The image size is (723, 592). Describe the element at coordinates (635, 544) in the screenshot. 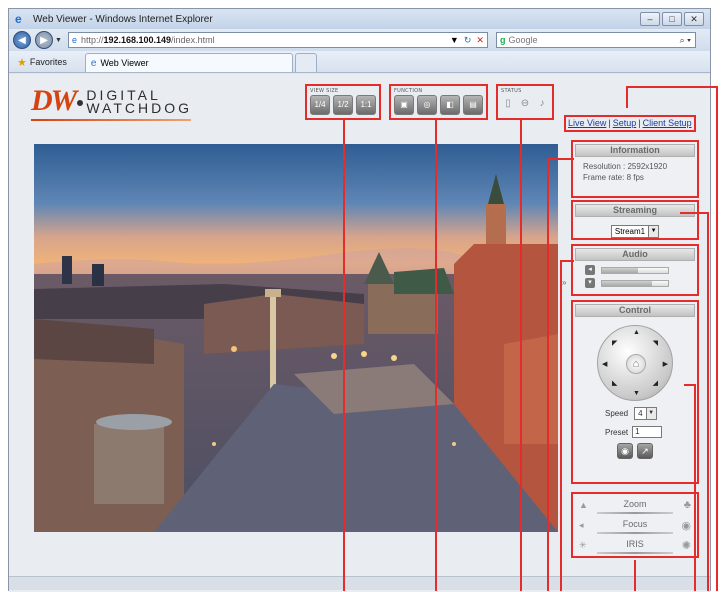

I see `iris-label: IRIS` at that location.